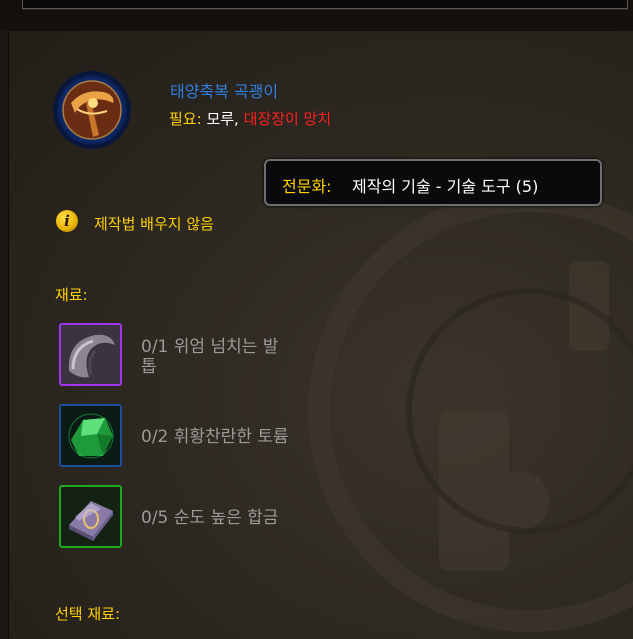 The image size is (633, 639). I want to click on reagent-alloy-ingot-icon, so click(90, 516).